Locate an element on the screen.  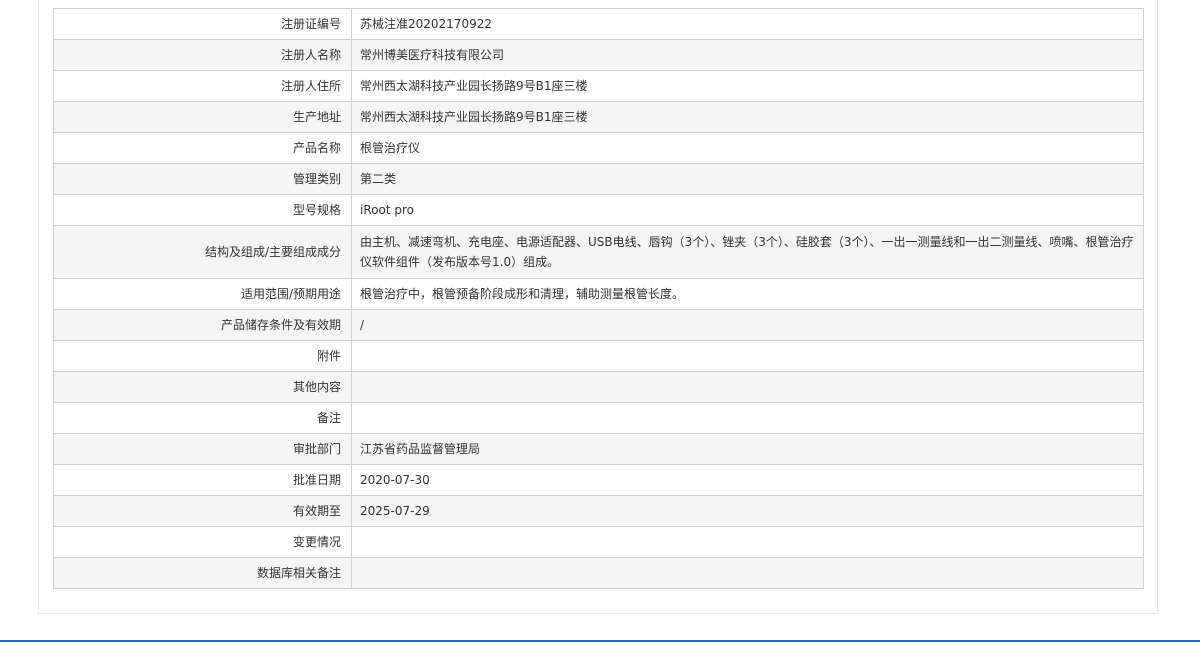
field-label: 注册人名称 is located at coordinates (202, 55).